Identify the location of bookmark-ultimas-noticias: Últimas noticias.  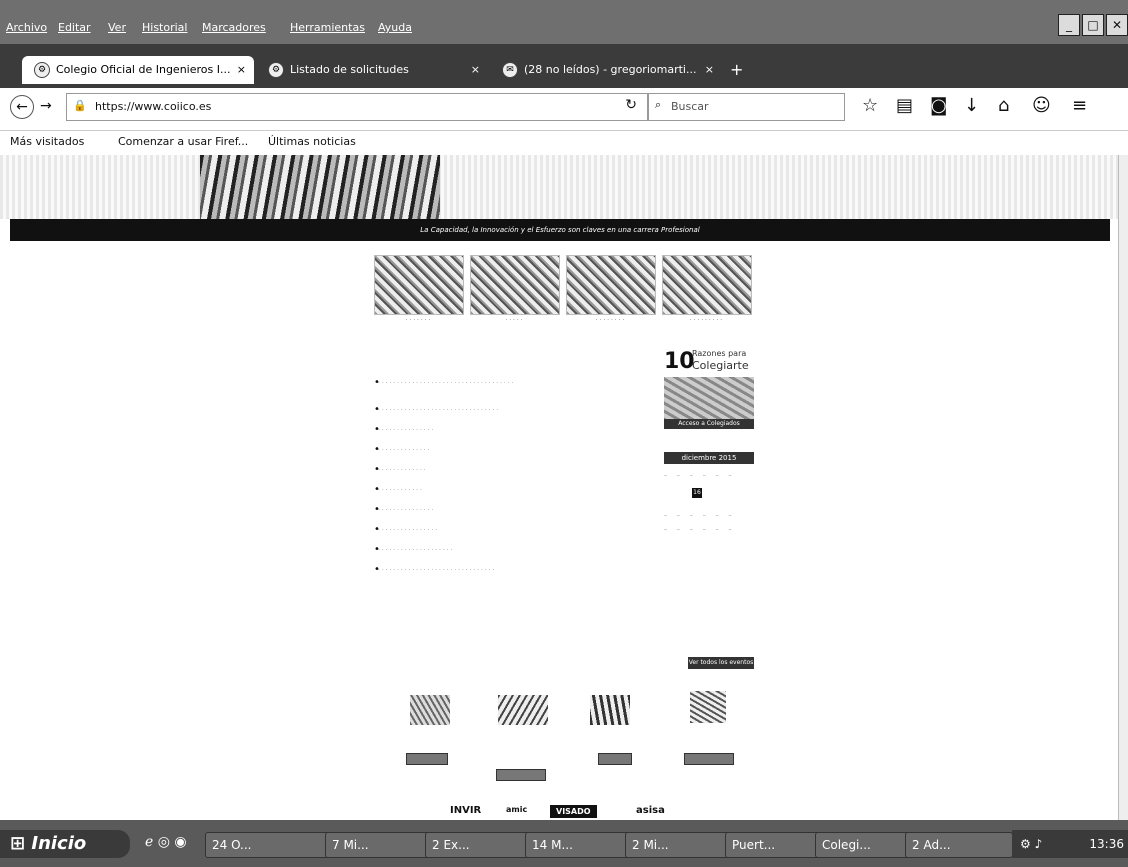
(312, 141).